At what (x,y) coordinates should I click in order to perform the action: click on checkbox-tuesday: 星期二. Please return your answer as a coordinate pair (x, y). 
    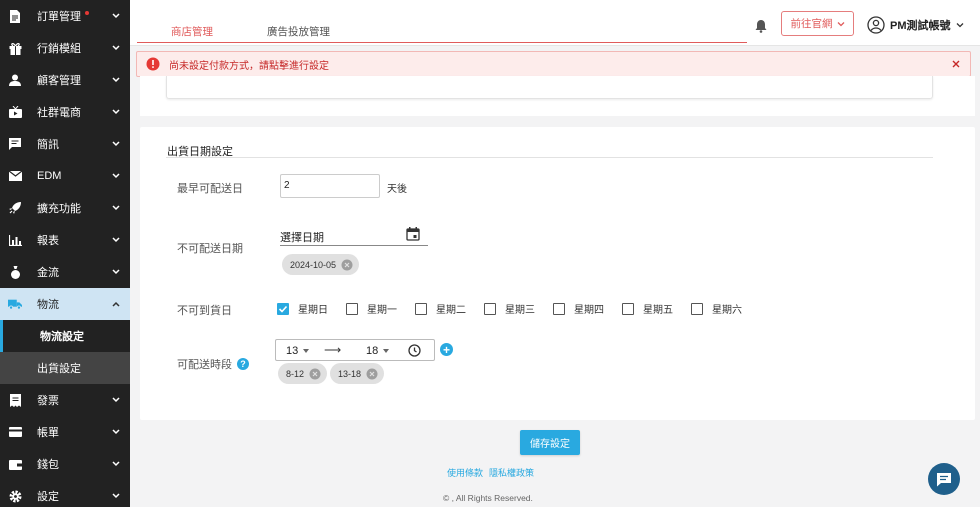
    Looking at the image, I should click on (440, 308).